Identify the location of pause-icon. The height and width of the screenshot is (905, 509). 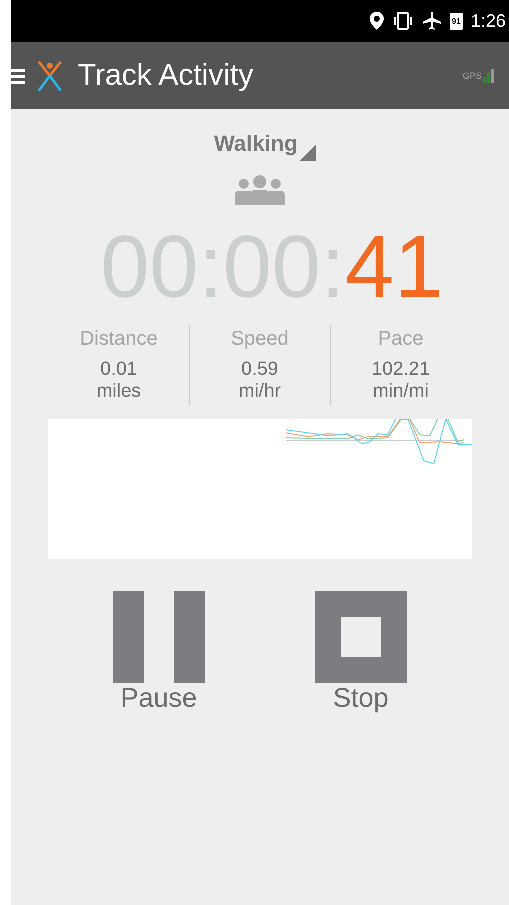
(159, 637).